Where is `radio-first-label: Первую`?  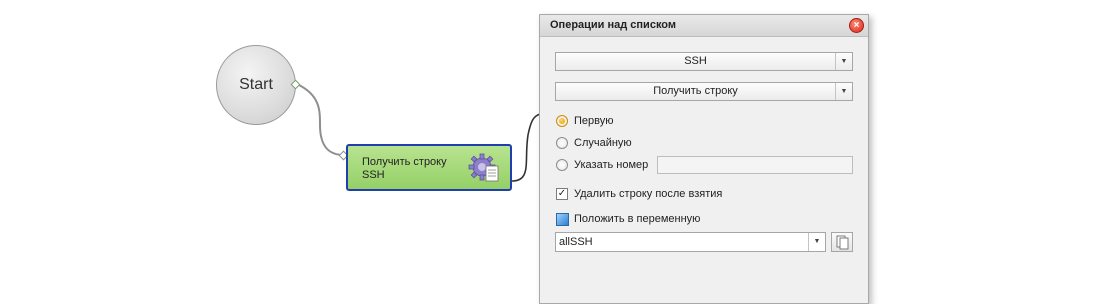
radio-first-label: Первую is located at coordinates (594, 121).